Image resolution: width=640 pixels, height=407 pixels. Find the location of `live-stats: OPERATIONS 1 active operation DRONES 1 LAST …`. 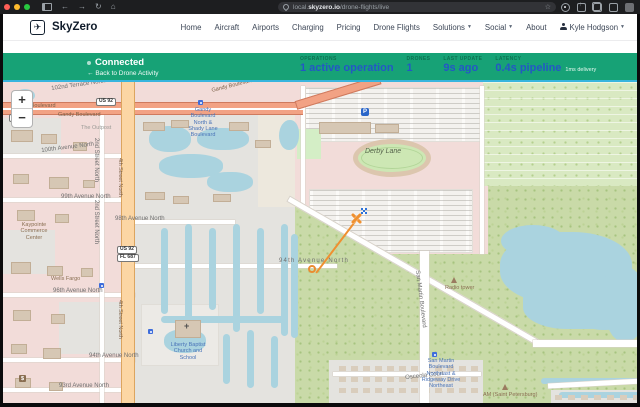

live-stats: OPERATIONS 1 active operation DRONES 1 LAST … is located at coordinates (448, 65).